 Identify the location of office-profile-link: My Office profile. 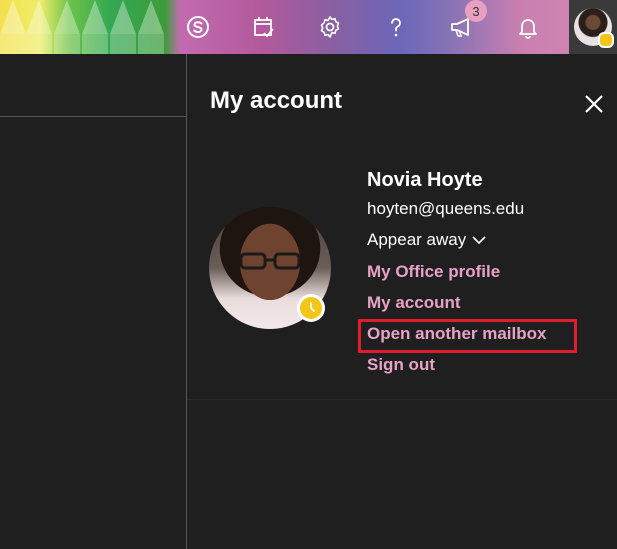
(456, 271).